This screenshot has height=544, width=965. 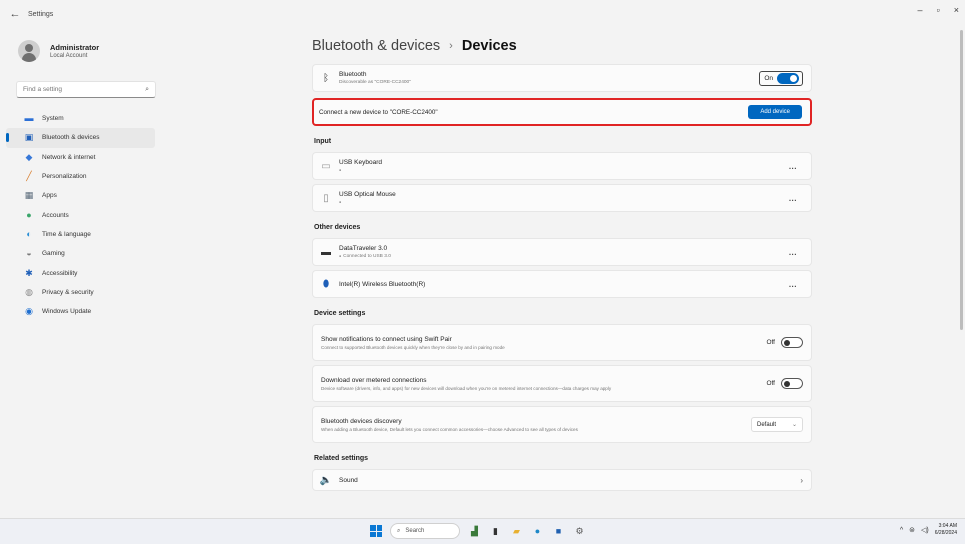 I want to click on sidebar-item-label: Privacy & security, so click(x=68, y=292).